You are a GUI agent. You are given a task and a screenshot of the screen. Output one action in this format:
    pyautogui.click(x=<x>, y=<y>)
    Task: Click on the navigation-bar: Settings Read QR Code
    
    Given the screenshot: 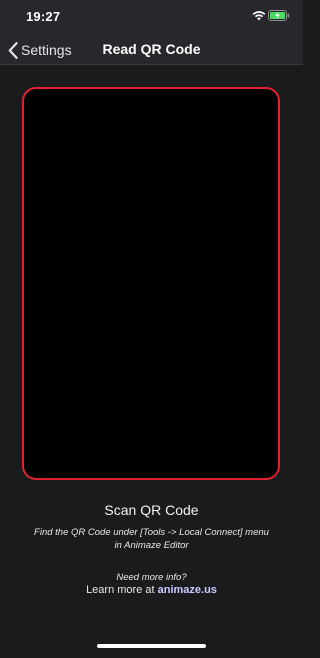 What is the action you would take?
    pyautogui.click(x=151, y=49)
    